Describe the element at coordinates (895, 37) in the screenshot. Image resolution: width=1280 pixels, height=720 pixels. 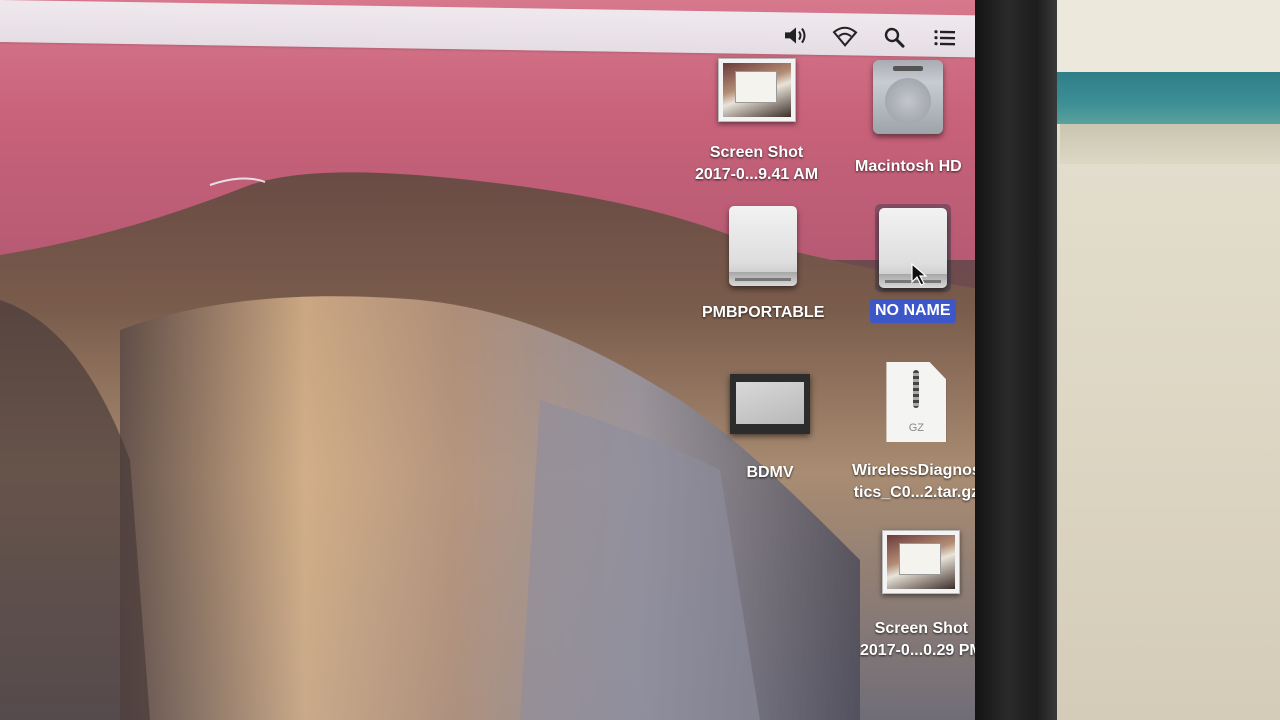
I see `spotlight-search-icon` at that location.